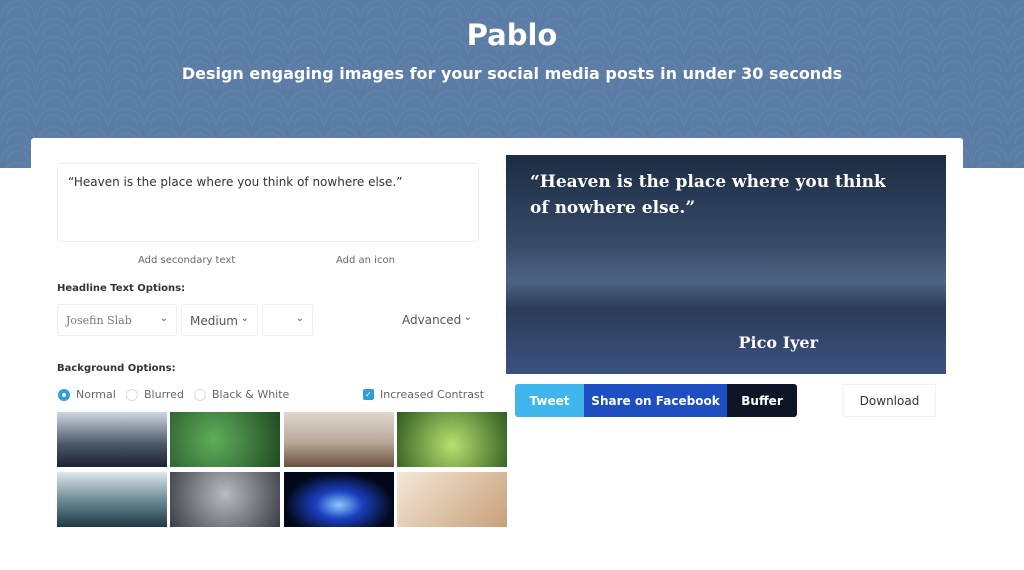 This screenshot has height=570, width=1024. Describe the element at coordinates (164, 394) in the screenshot. I see `radio-label: Blurred` at that location.